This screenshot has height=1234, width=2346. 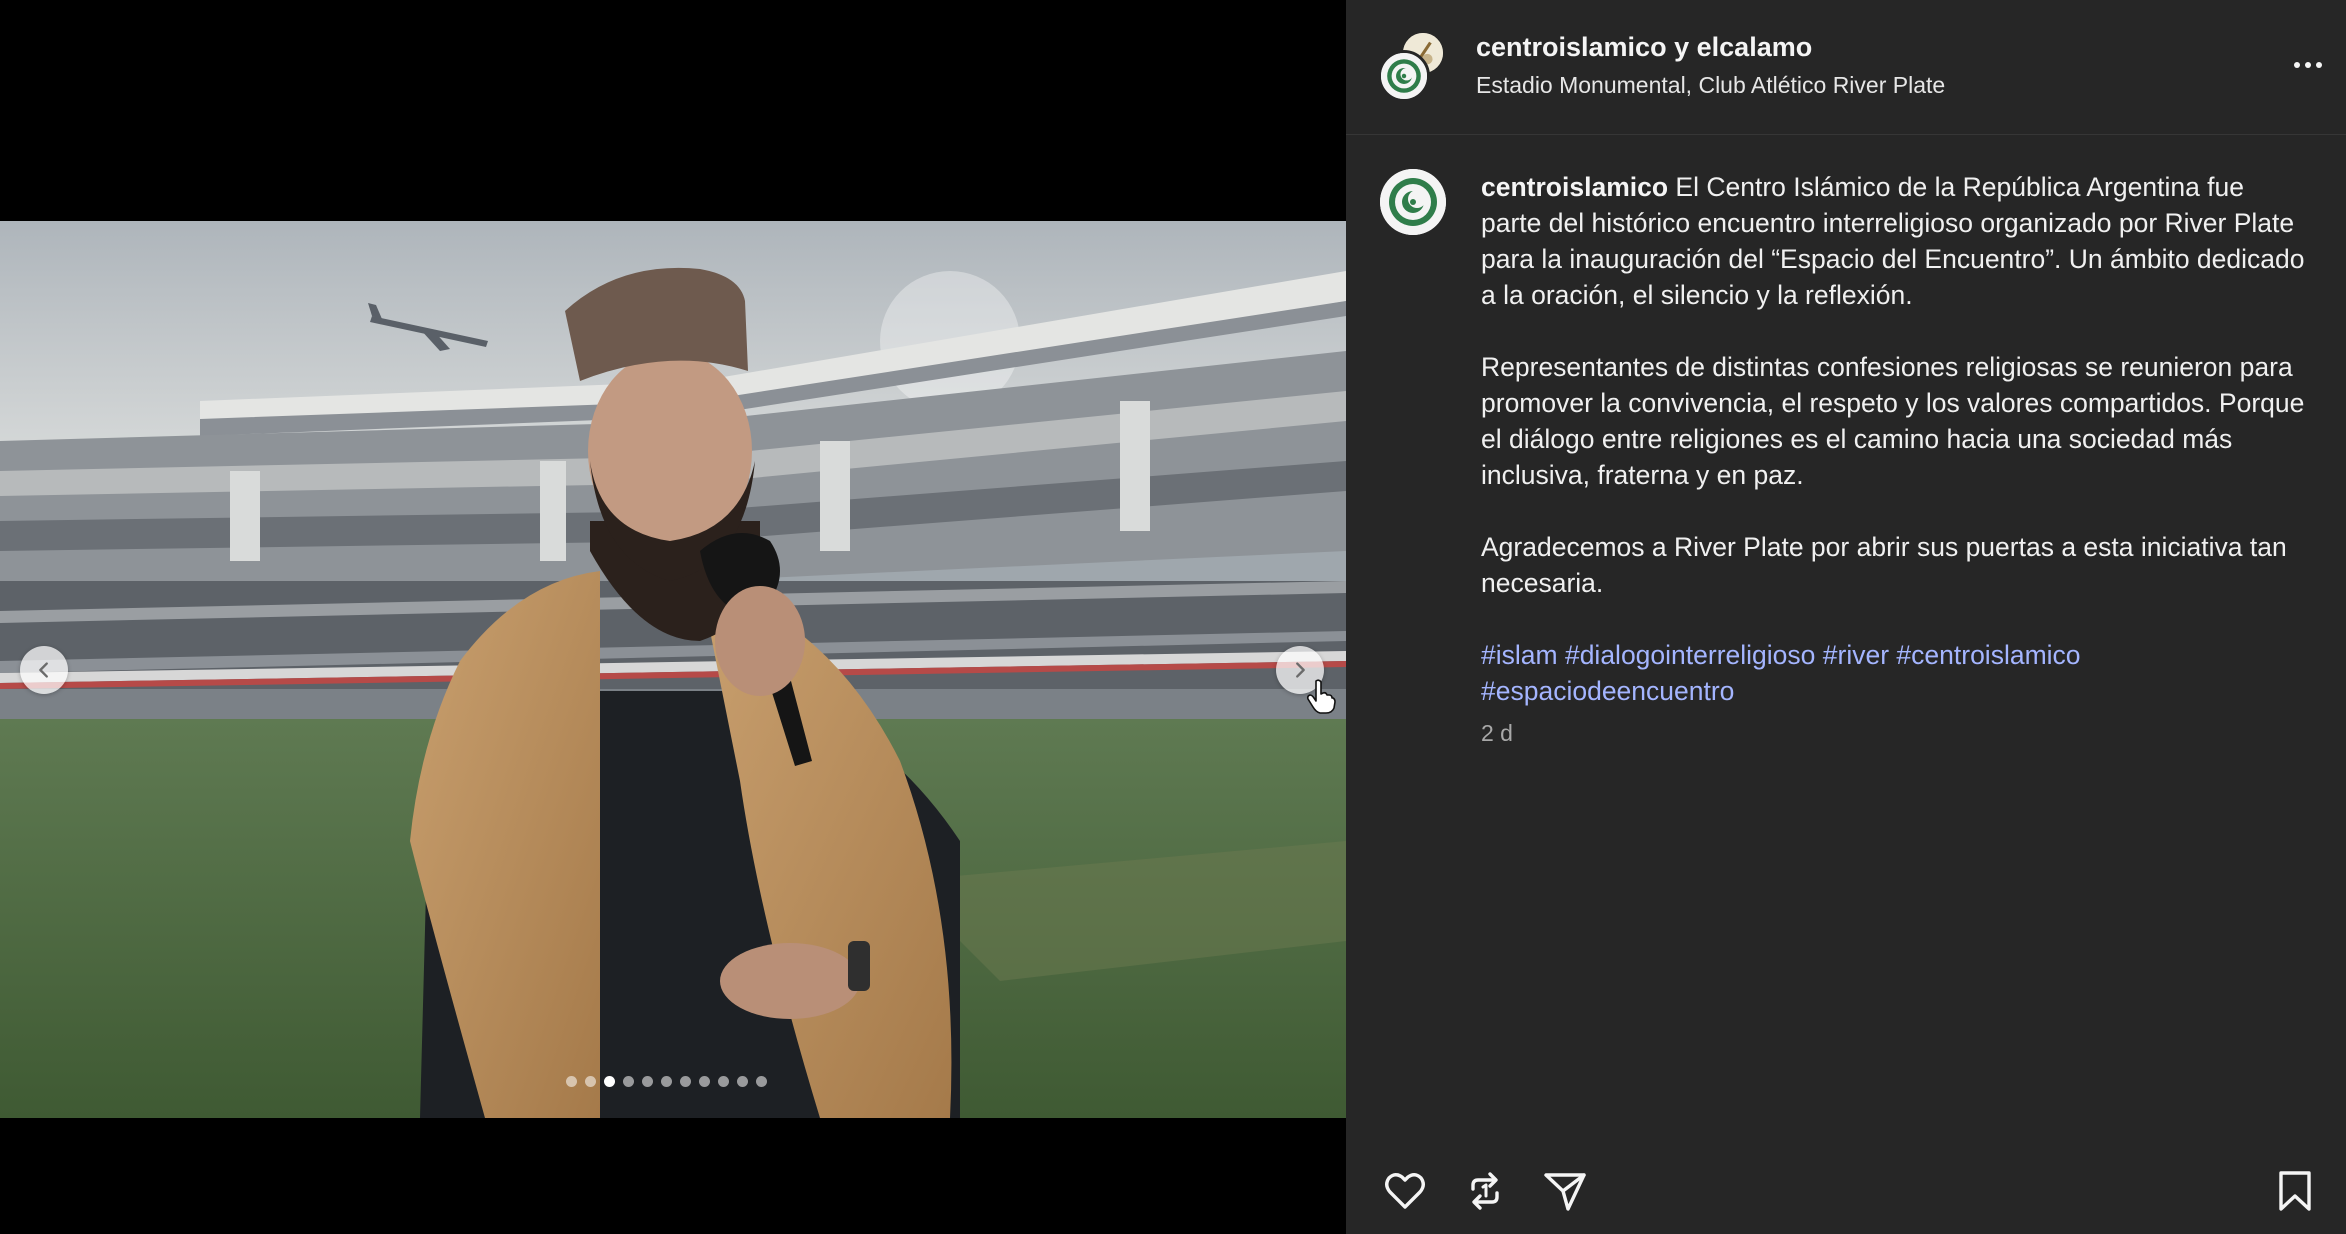 I want to click on carousel-indicator, so click(x=666, y=1081).